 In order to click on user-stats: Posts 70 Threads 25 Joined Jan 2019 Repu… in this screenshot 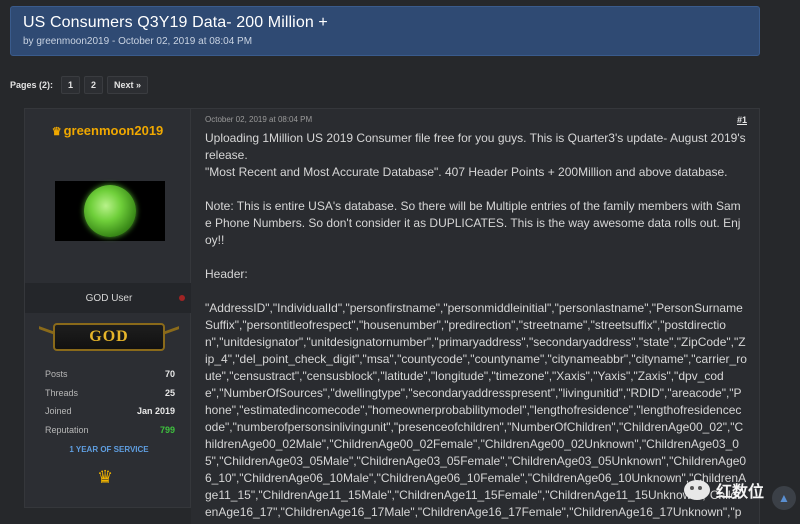, I will do `click(110, 402)`.